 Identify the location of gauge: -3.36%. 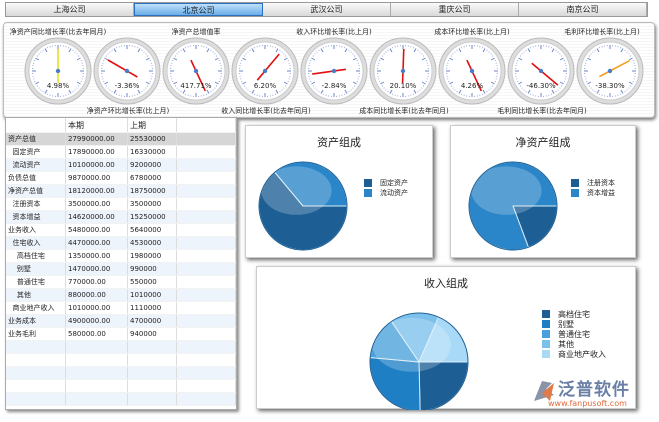
(127, 71).